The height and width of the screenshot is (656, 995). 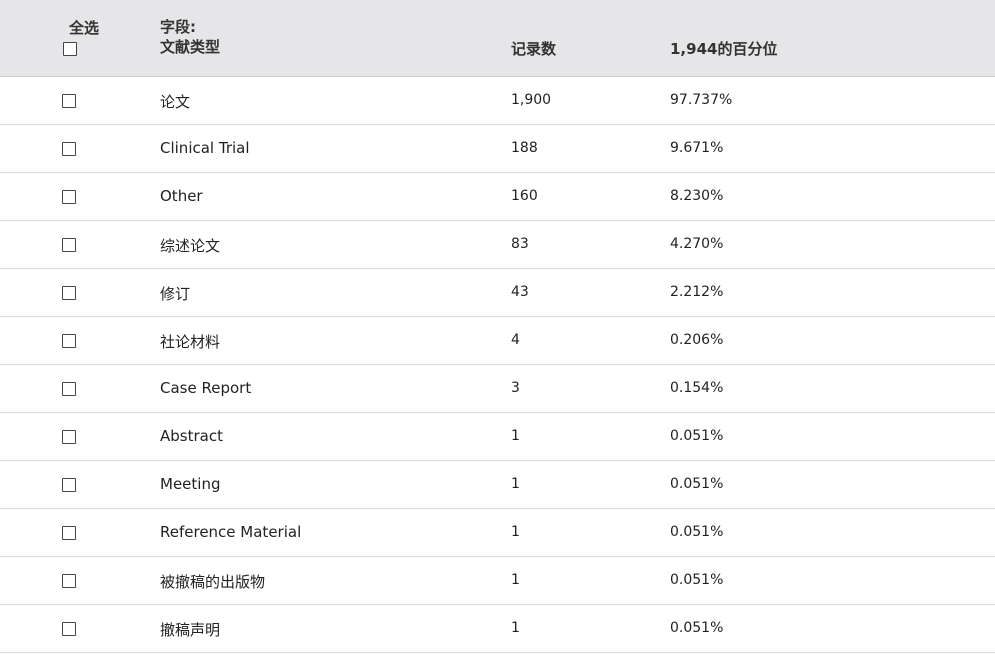 What do you see at coordinates (497, 245) in the screenshot?
I see `table-row: 综述论文 83 4.270%` at bounding box center [497, 245].